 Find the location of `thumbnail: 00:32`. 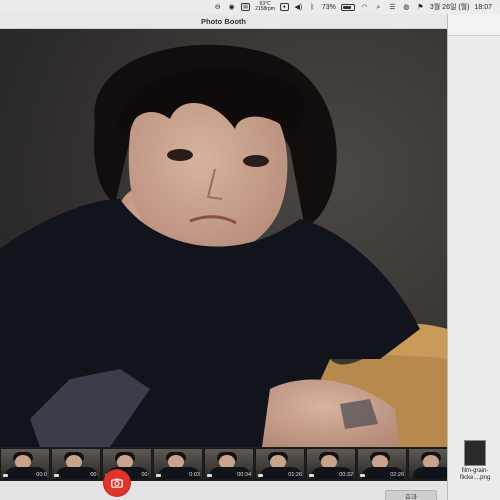

thumbnail: 00:32 is located at coordinates (331, 464).